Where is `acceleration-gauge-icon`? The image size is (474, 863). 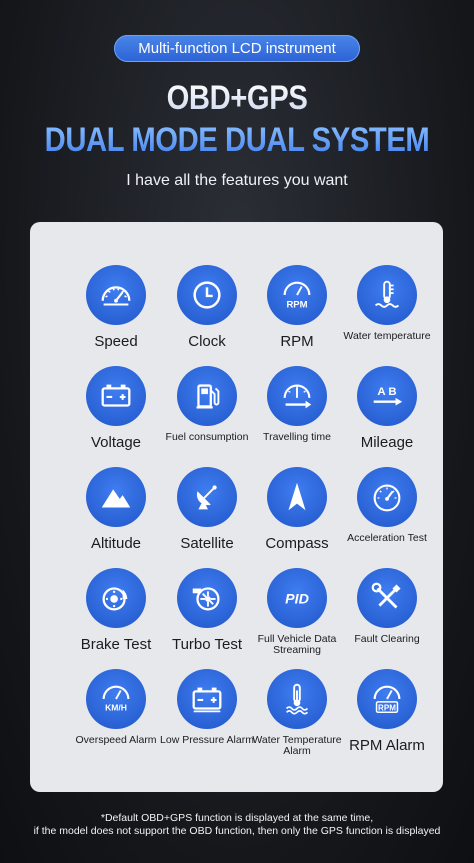 acceleration-gauge-icon is located at coordinates (387, 497).